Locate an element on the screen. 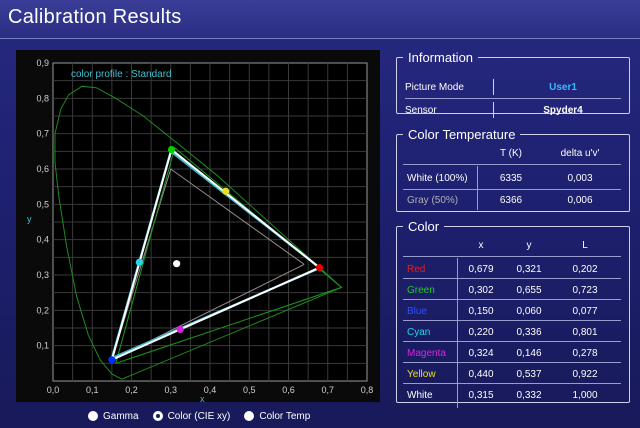 The image size is (640, 428). color-row-green-x: 0,302 is located at coordinates (481, 290).